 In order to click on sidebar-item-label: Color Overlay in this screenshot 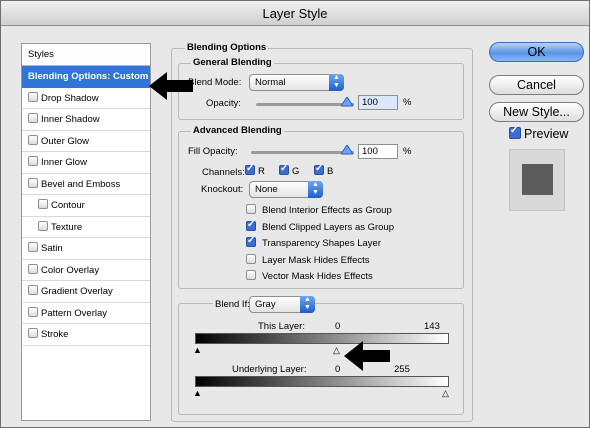, I will do `click(70, 270)`.